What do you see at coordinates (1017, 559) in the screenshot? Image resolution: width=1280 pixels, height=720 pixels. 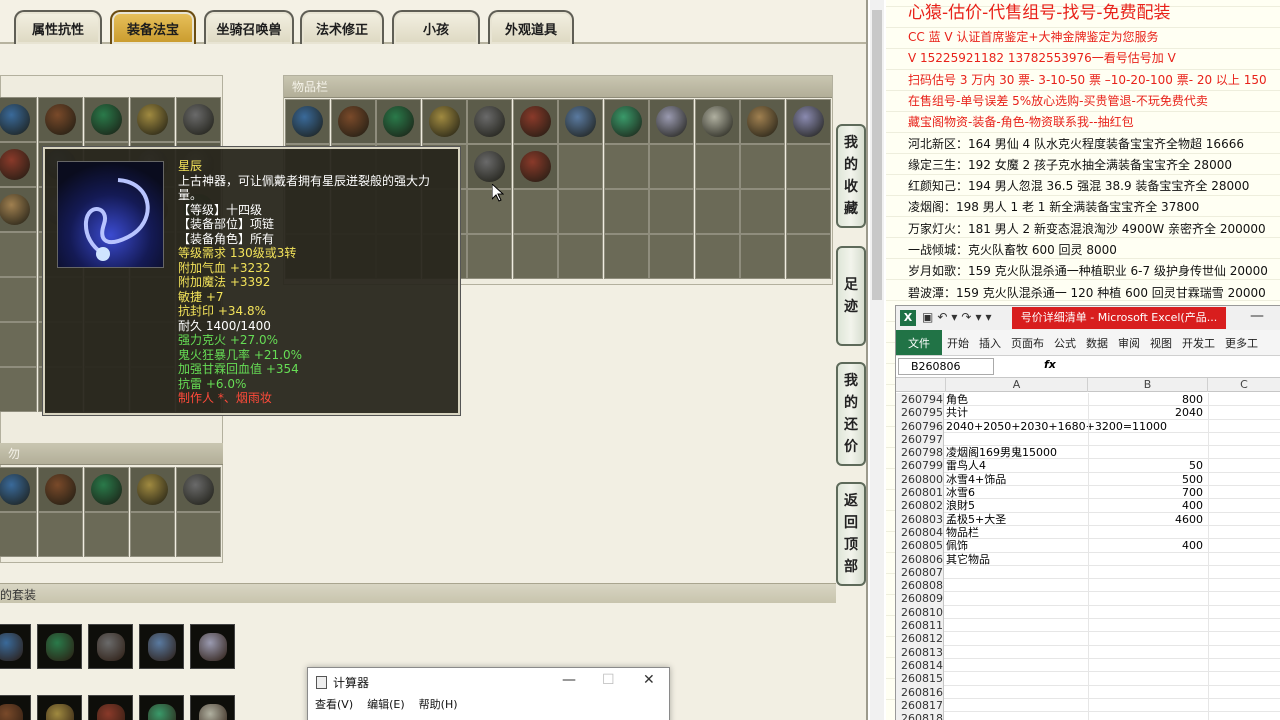 I see `cell-a: 其它物品` at bounding box center [1017, 559].